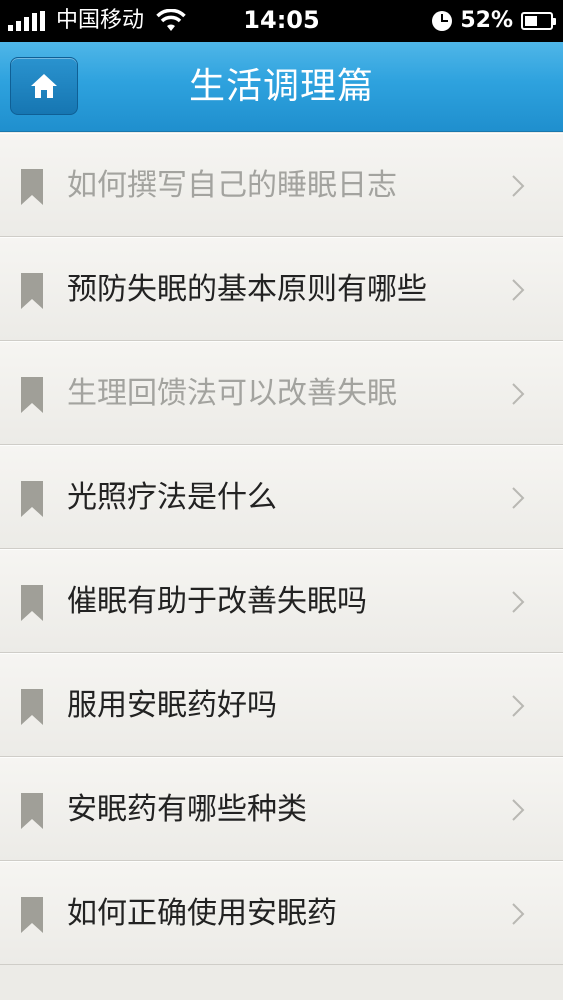 The height and width of the screenshot is (1000, 563). Describe the element at coordinates (486, 20) in the screenshot. I see `battery-percent: 52%` at that location.